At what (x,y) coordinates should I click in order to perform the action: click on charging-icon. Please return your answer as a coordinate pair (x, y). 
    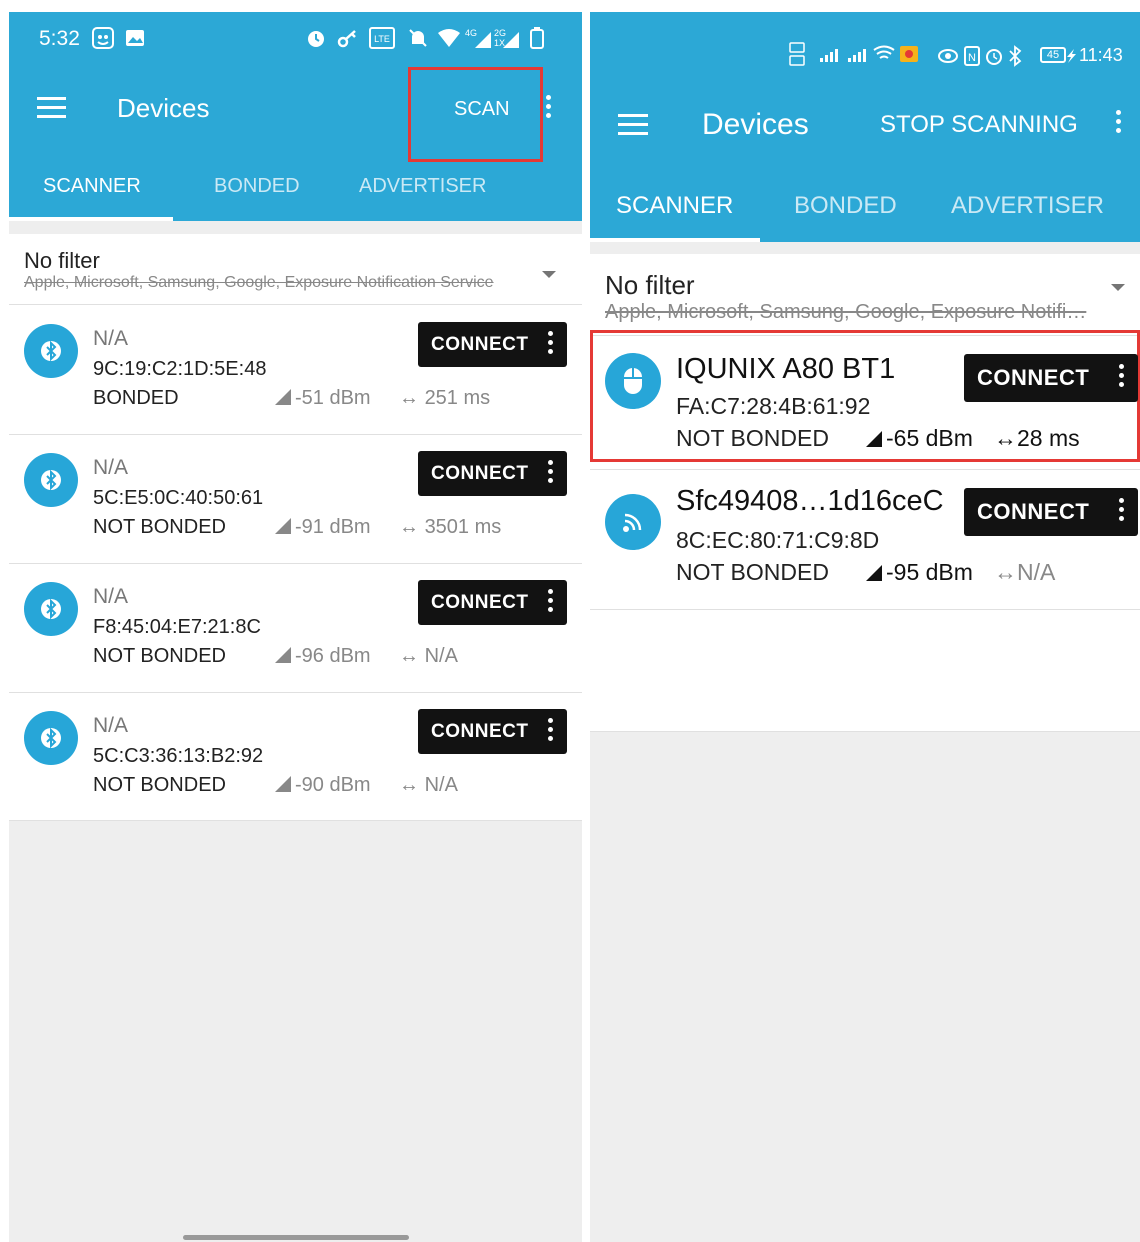
    Looking at the image, I should click on (1071, 56).